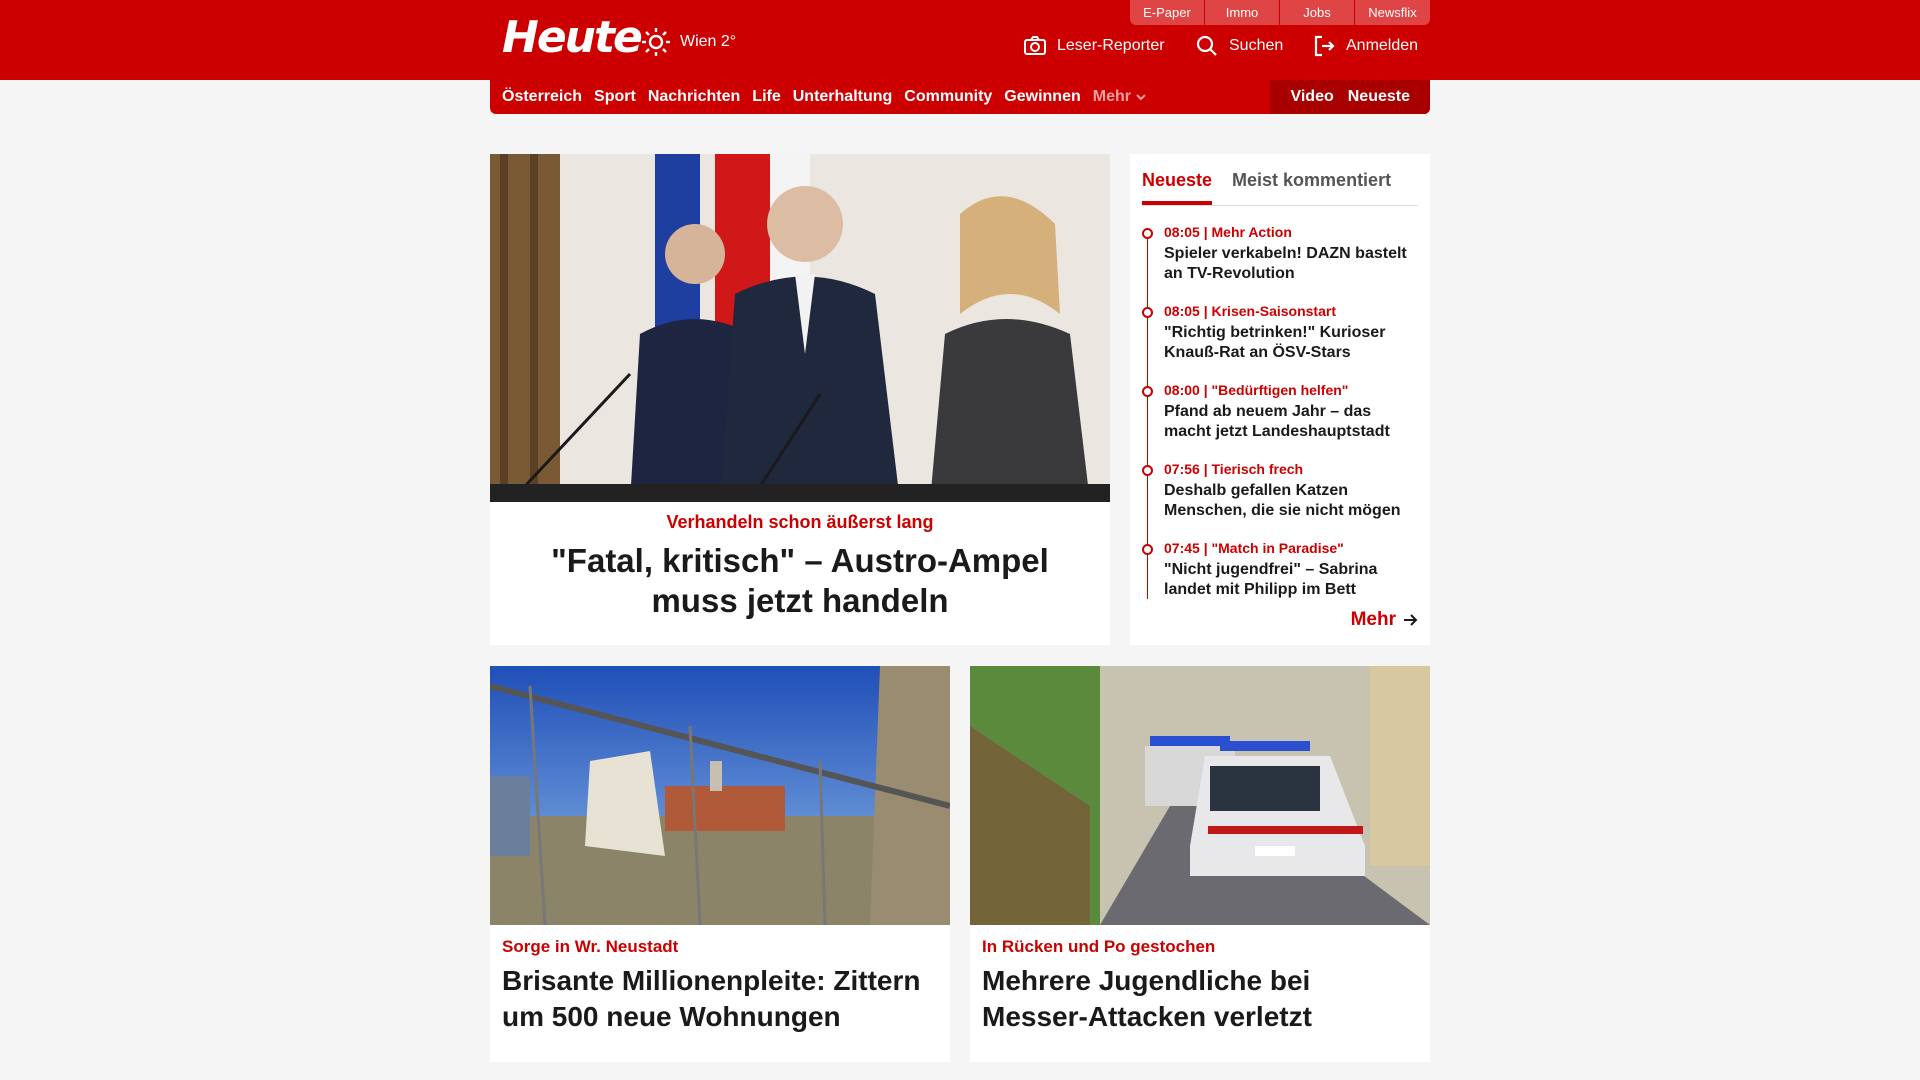 This screenshot has height=1080, width=1920. I want to click on sidebar-tabs: Neueste Meist kommentiert, so click(1280, 184).